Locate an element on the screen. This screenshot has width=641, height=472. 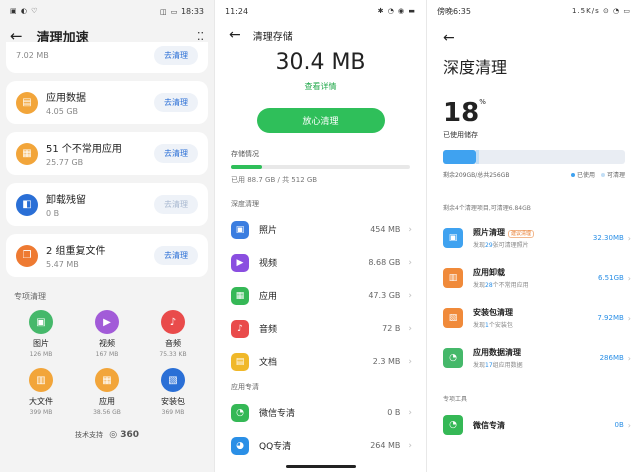
grid-item: ♪ 音频 75.33 KB is located at coordinates (173, 334).